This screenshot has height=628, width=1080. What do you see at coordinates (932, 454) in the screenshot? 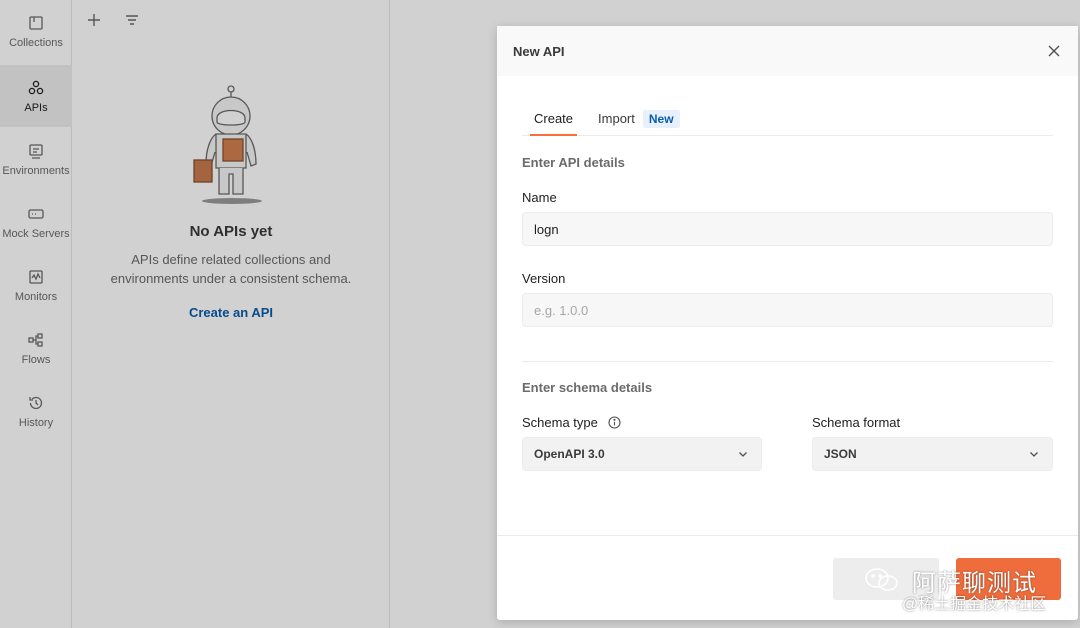
I see `schema-format-select: JSON` at bounding box center [932, 454].